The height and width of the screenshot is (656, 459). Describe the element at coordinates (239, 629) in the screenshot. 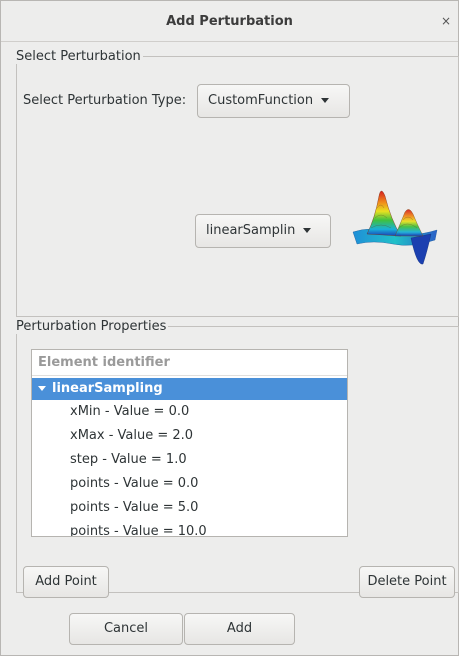

I see `add-button: Add` at that location.